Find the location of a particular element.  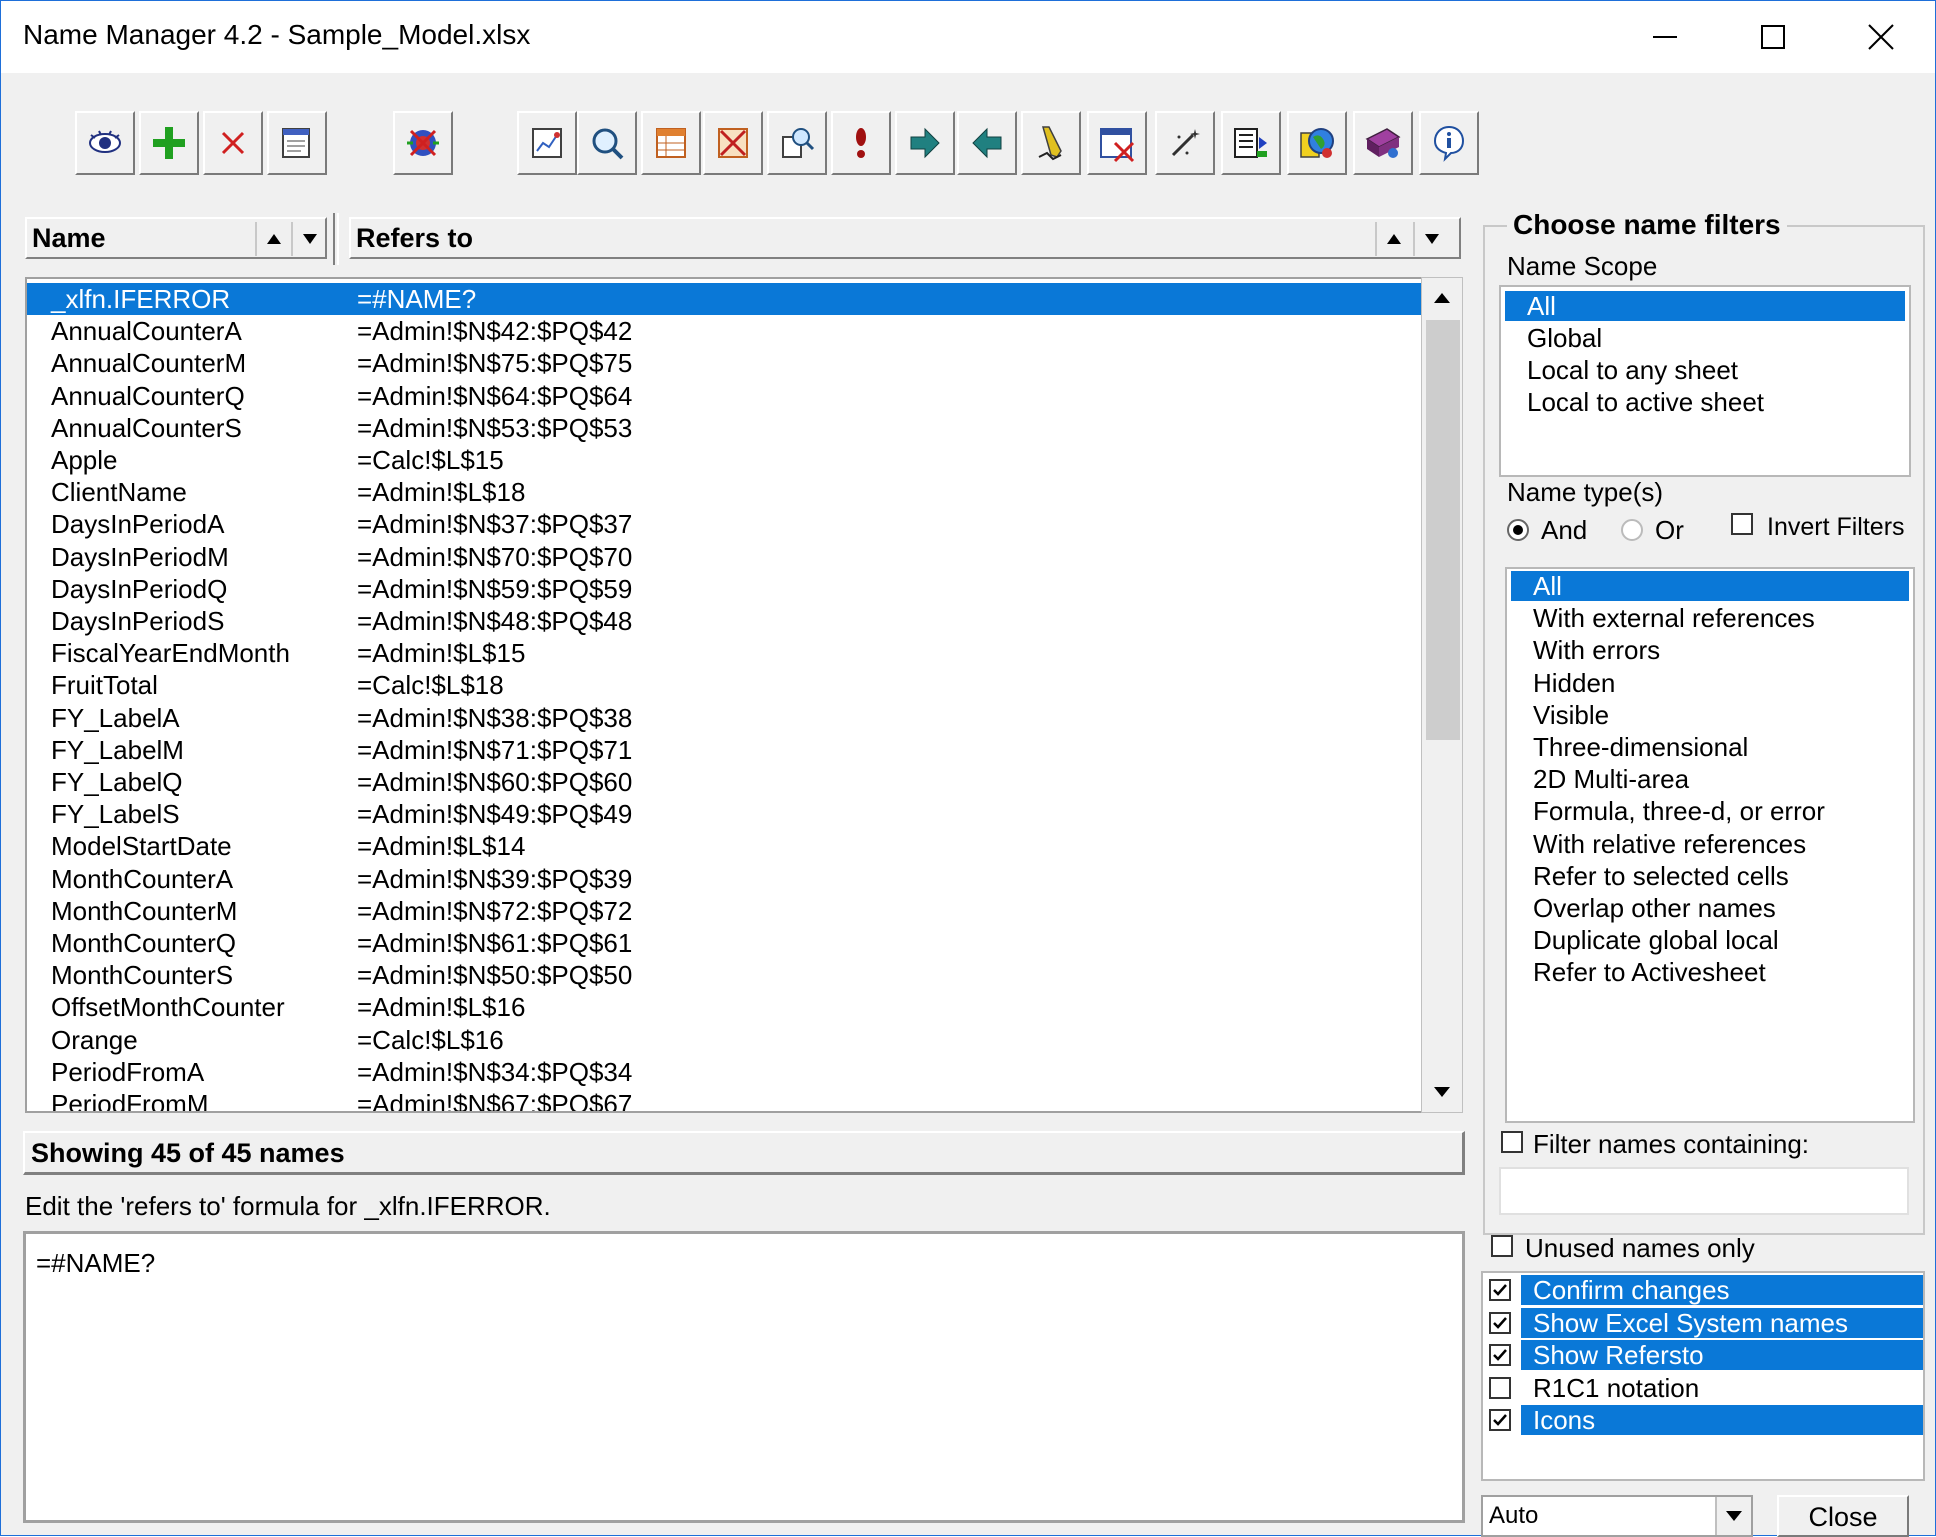

name-row: _xlfn.IFERROR =#NAME? is located at coordinates (725, 299).